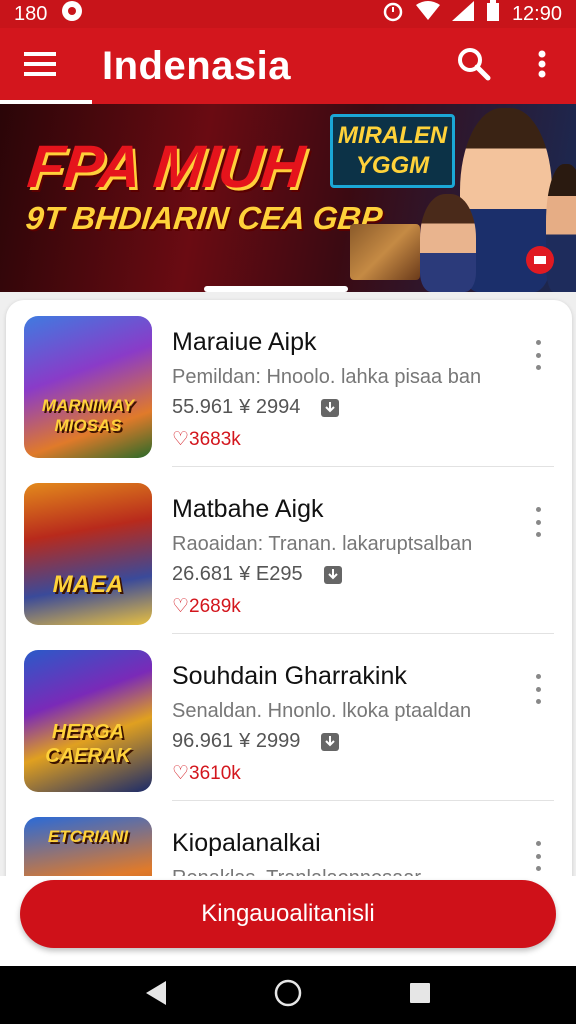 Image resolution: width=576 pixels, height=1024 pixels. I want to click on app-name: Maraiue Aipk, so click(244, 342).